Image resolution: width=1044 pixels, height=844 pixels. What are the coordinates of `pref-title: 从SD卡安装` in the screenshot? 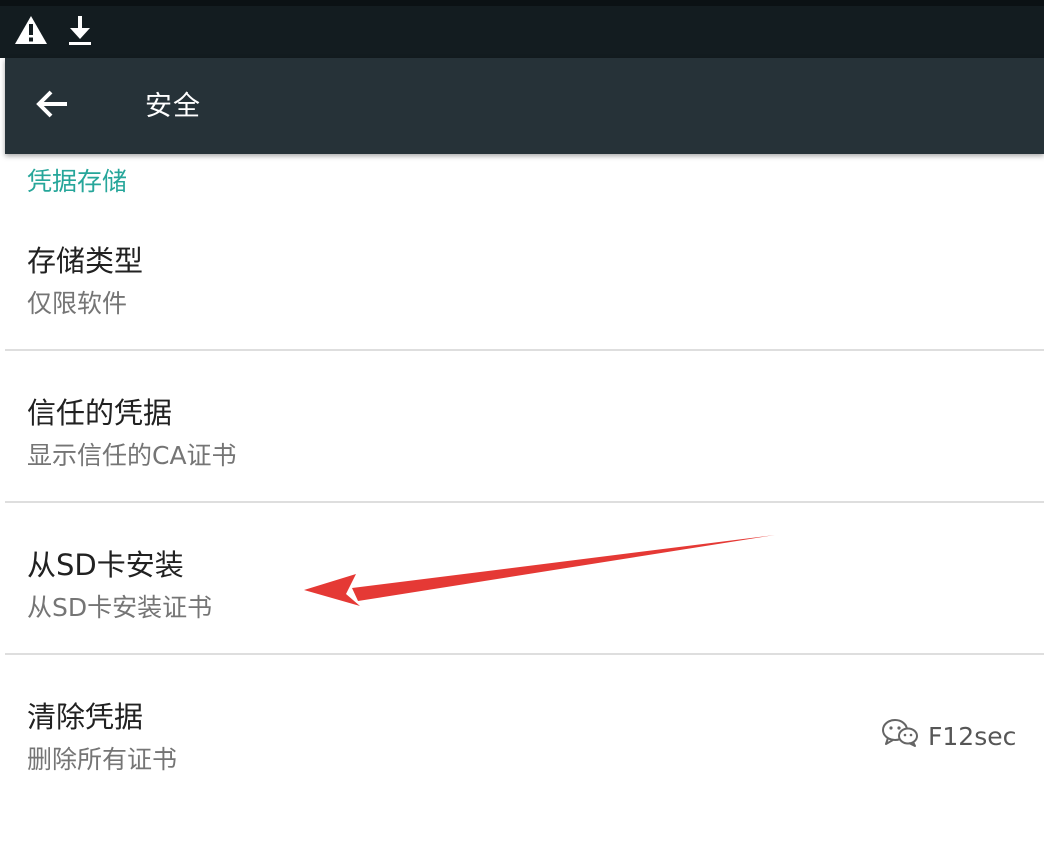 It's located at (105, 565).